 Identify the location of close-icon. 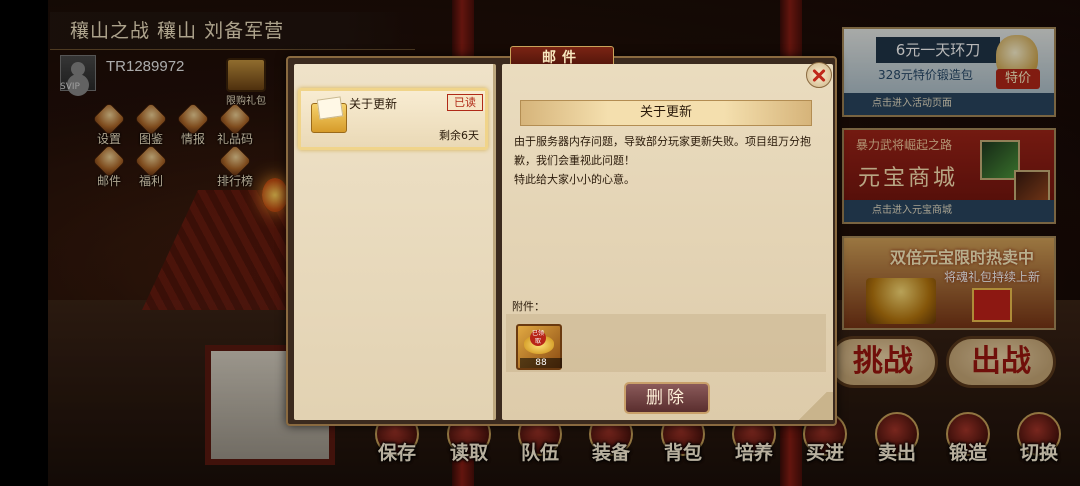
(819, 75).